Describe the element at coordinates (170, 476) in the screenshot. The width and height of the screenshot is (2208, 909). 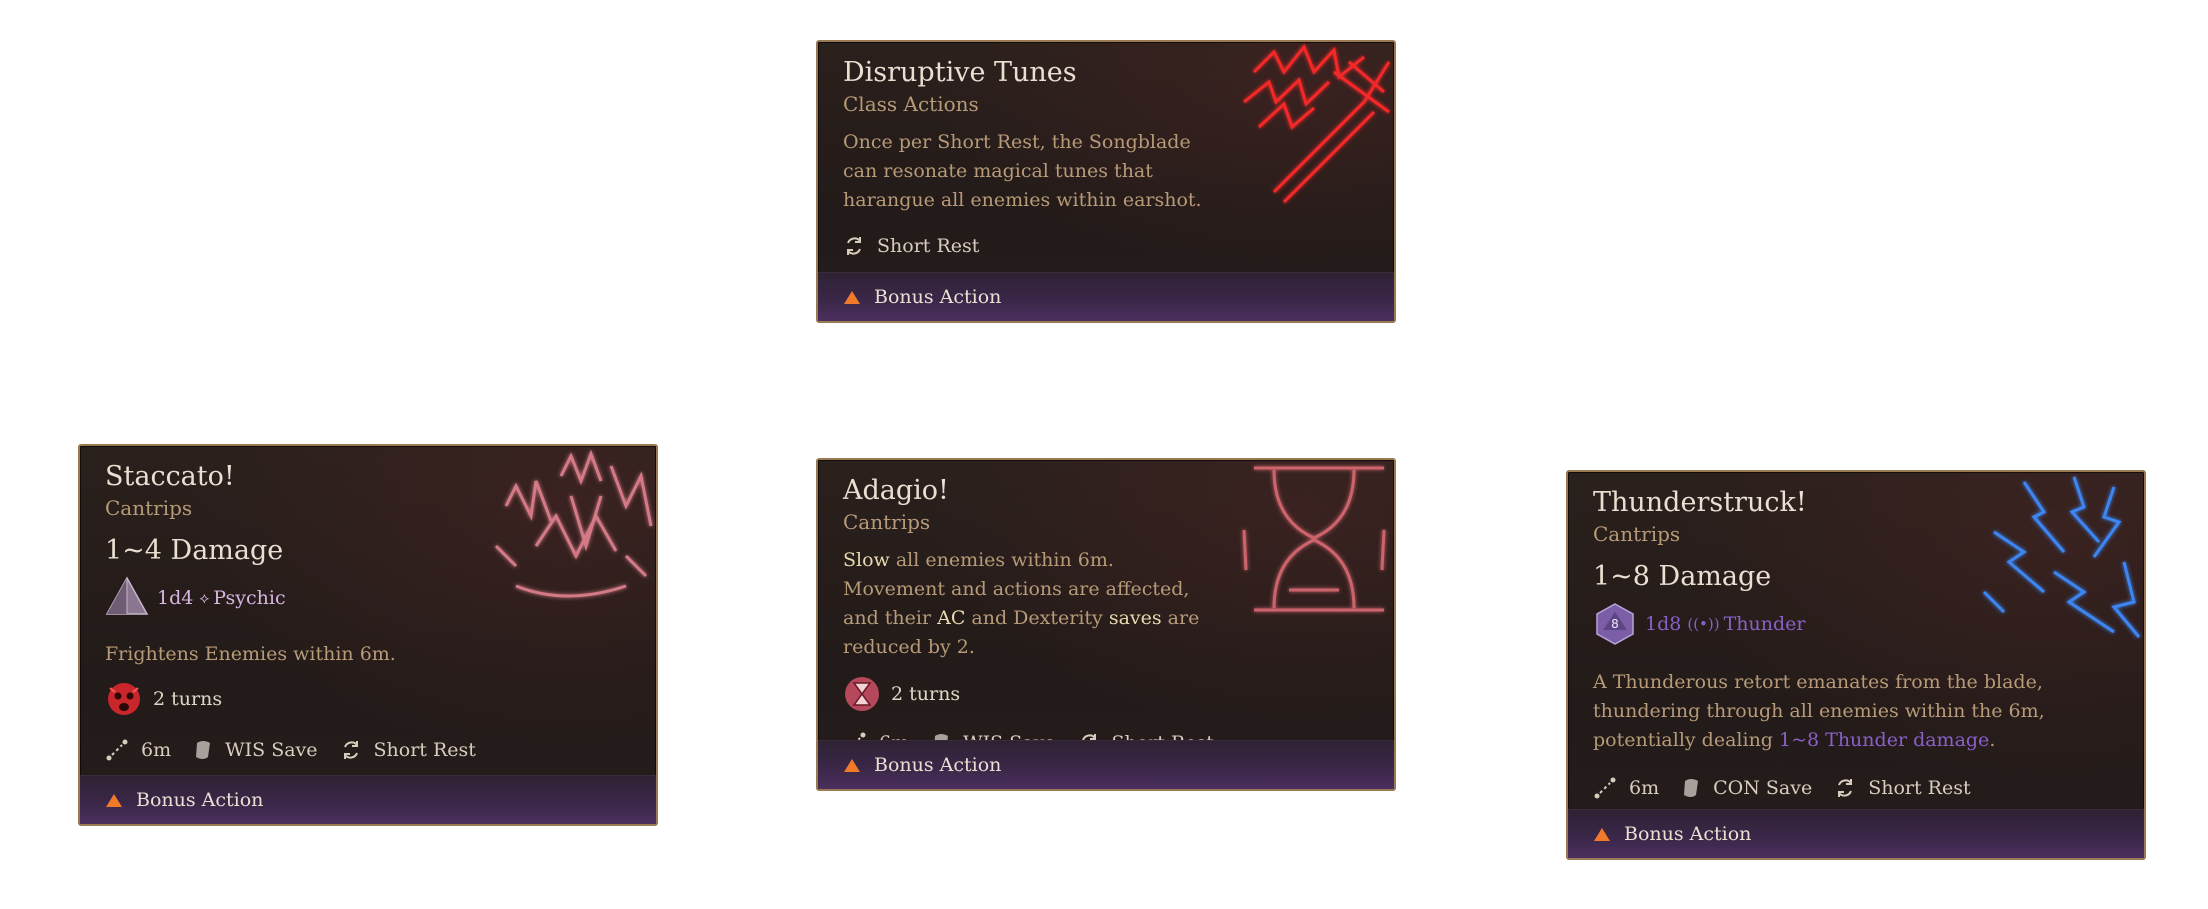
I see `spell-title: Staccato!` at that location.